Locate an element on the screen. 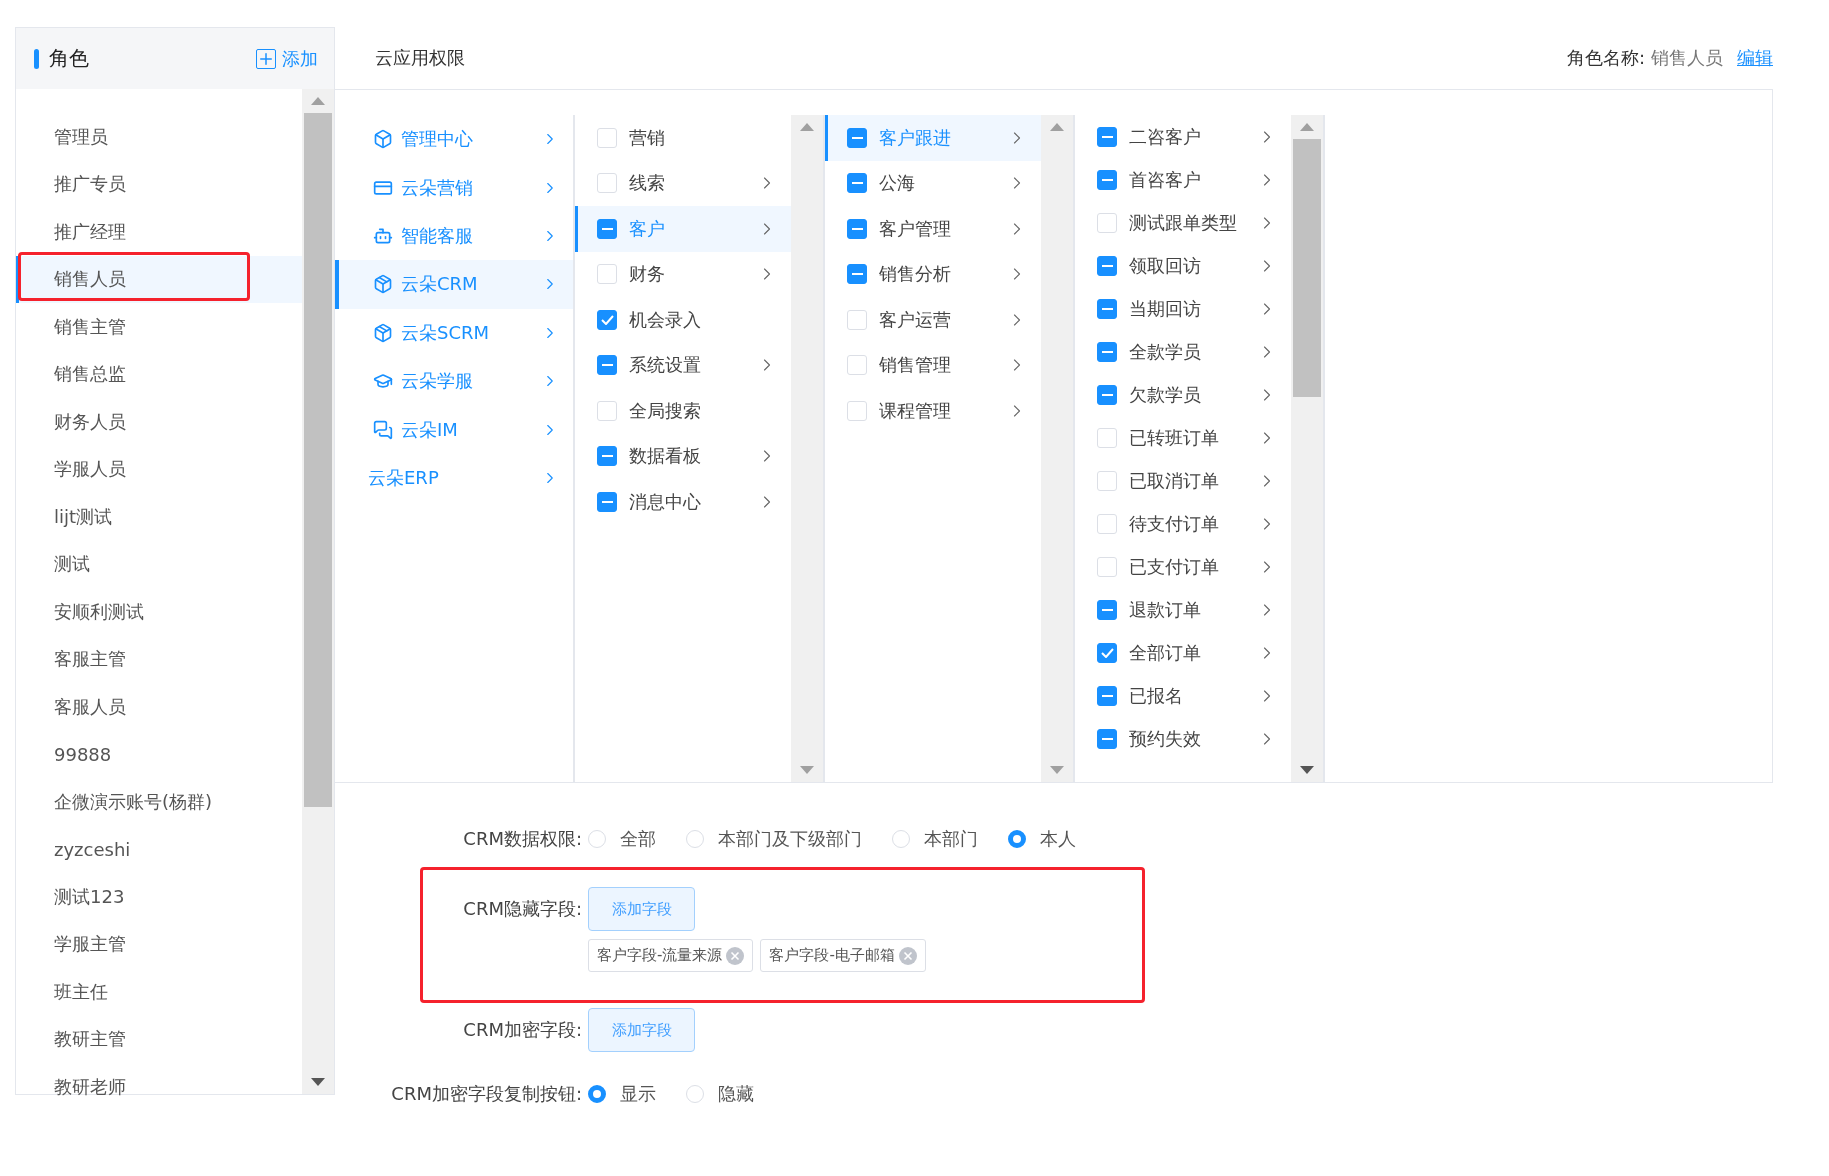  permission-item: 测试跟单类型 is located at coordinates (1183, 222).